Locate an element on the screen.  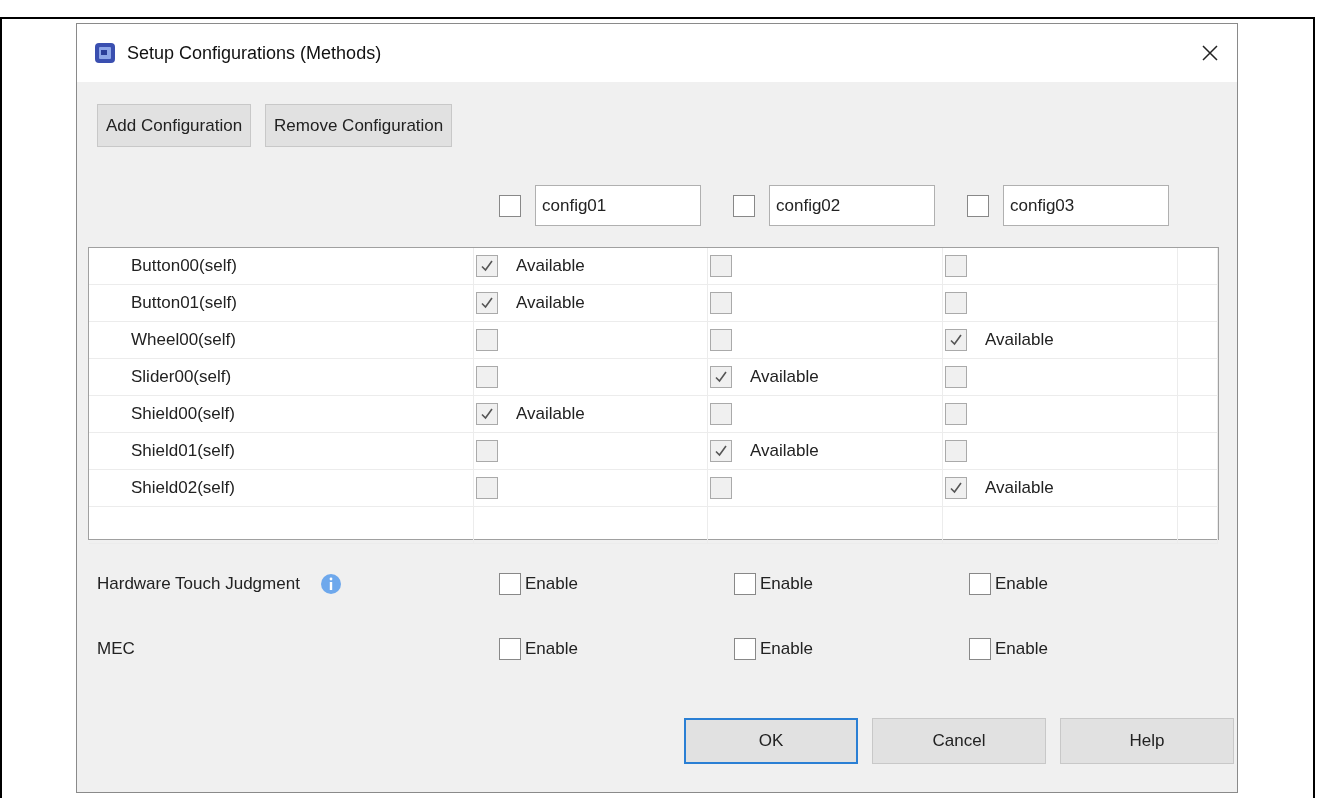
method-name: Shield02(self) is located at coordinates (183, 488).